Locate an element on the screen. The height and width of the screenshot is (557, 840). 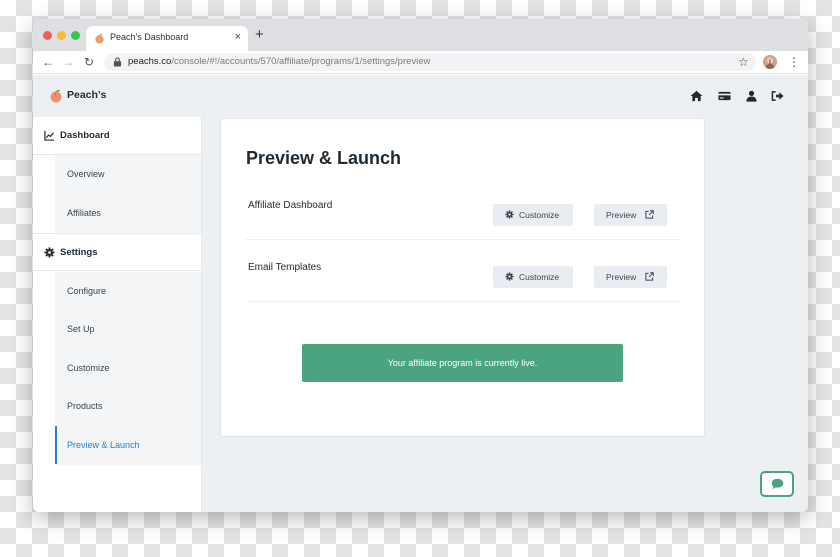
sidebar-section-settings: Settings is located at coordinates (117, 252).